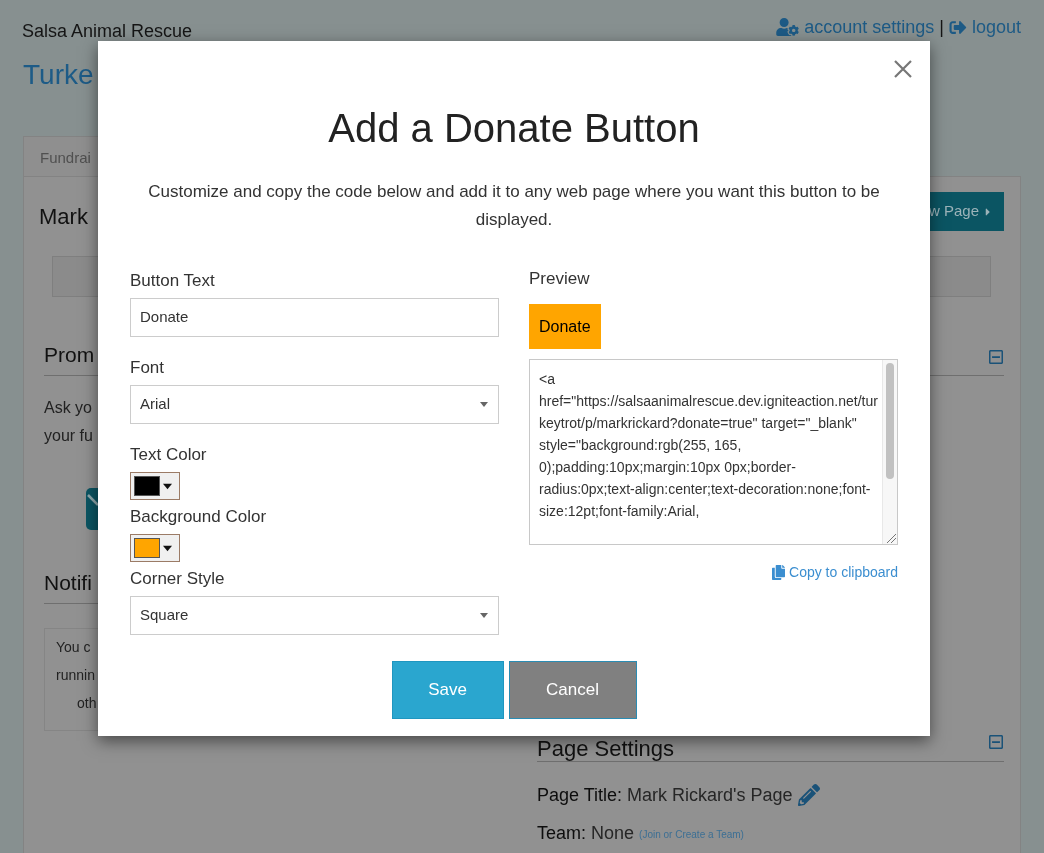  I want to click on field-label: Font, so click(147, 368).